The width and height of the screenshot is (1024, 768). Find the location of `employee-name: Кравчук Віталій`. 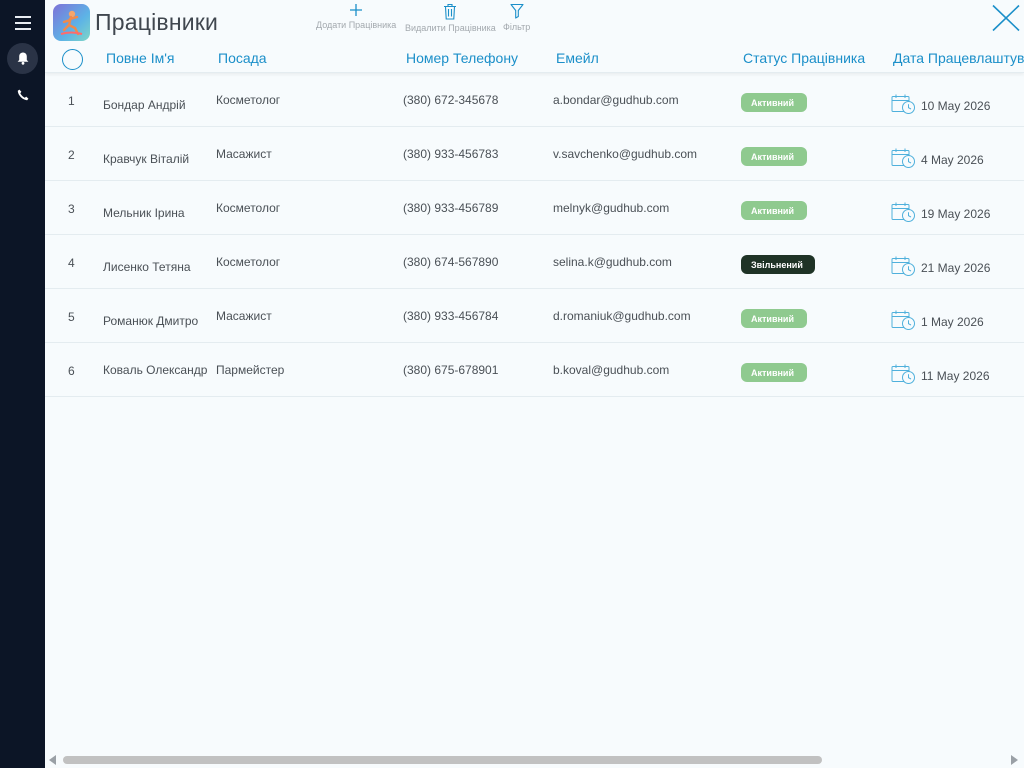

employee-name: Кравчук Віталій is located at coordinates (146, 159).